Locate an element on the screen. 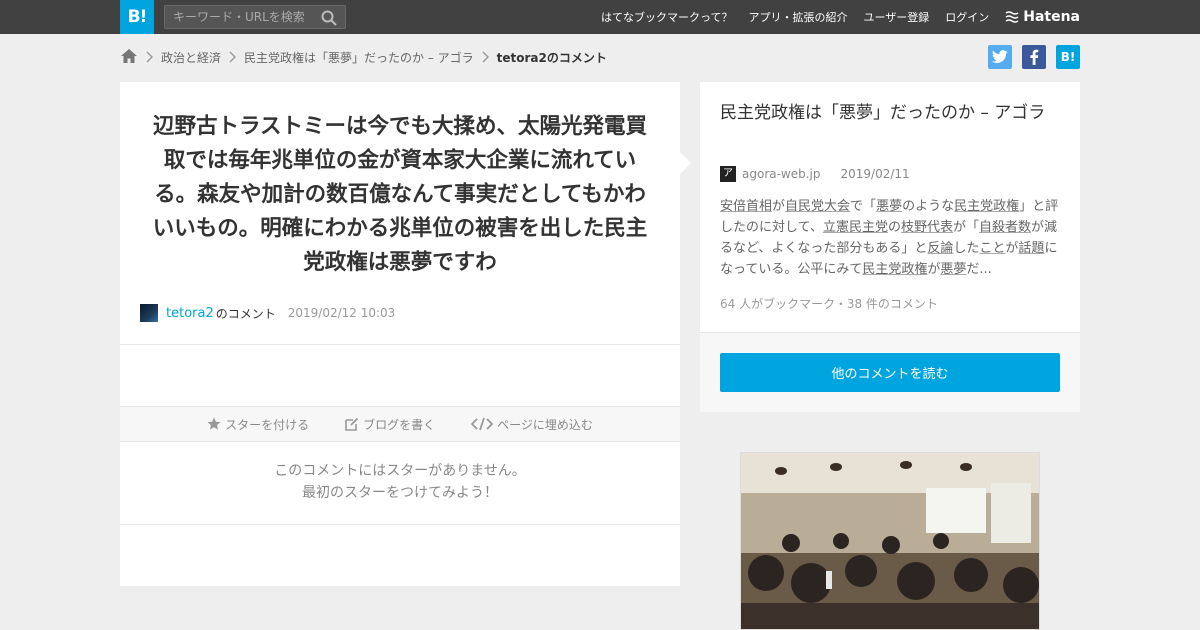 The width and height of the screenshot is (1200, 630). share-buttons: B! is located at coordinates (1034, 57).